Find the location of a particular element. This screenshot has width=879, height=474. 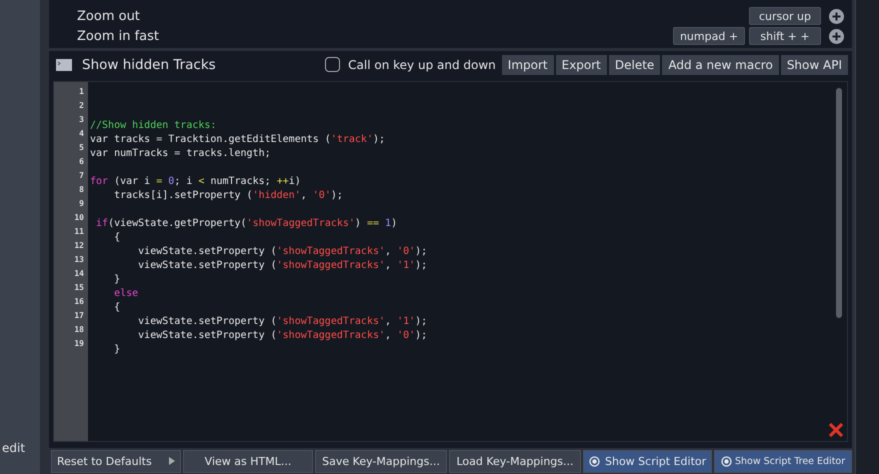

code-line: var numTracks = tracks.length; is located at coordinates (180, 153).